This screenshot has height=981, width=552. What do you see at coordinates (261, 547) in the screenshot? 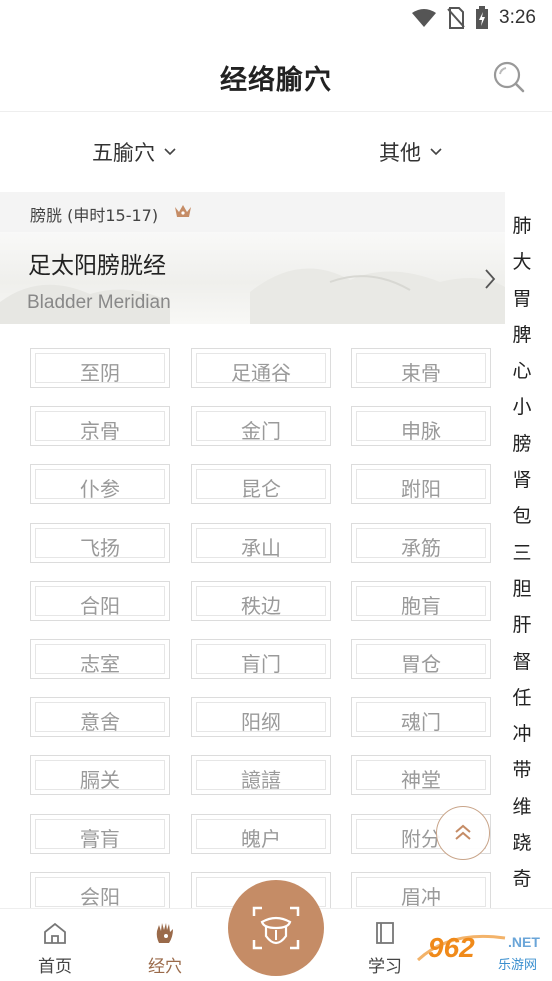
I see `acupoint-label: 承山` at bounding box center [261, 547].